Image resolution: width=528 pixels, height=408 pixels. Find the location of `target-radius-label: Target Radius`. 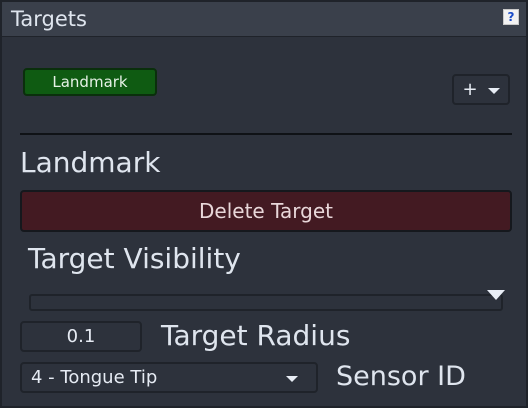

target-radius-label: Target Radius is located at coordinates (256, 335).